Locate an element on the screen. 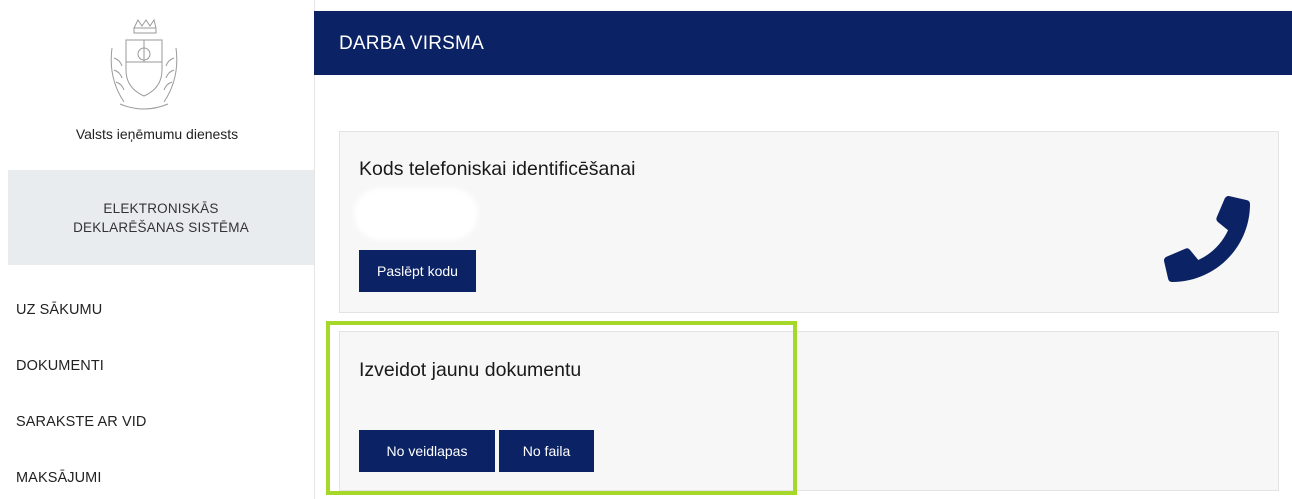 The width and height of the screenshot is (1292, 499). system-name-line1: ELEKTRONISKĀS is located at coordinates (161, 208).